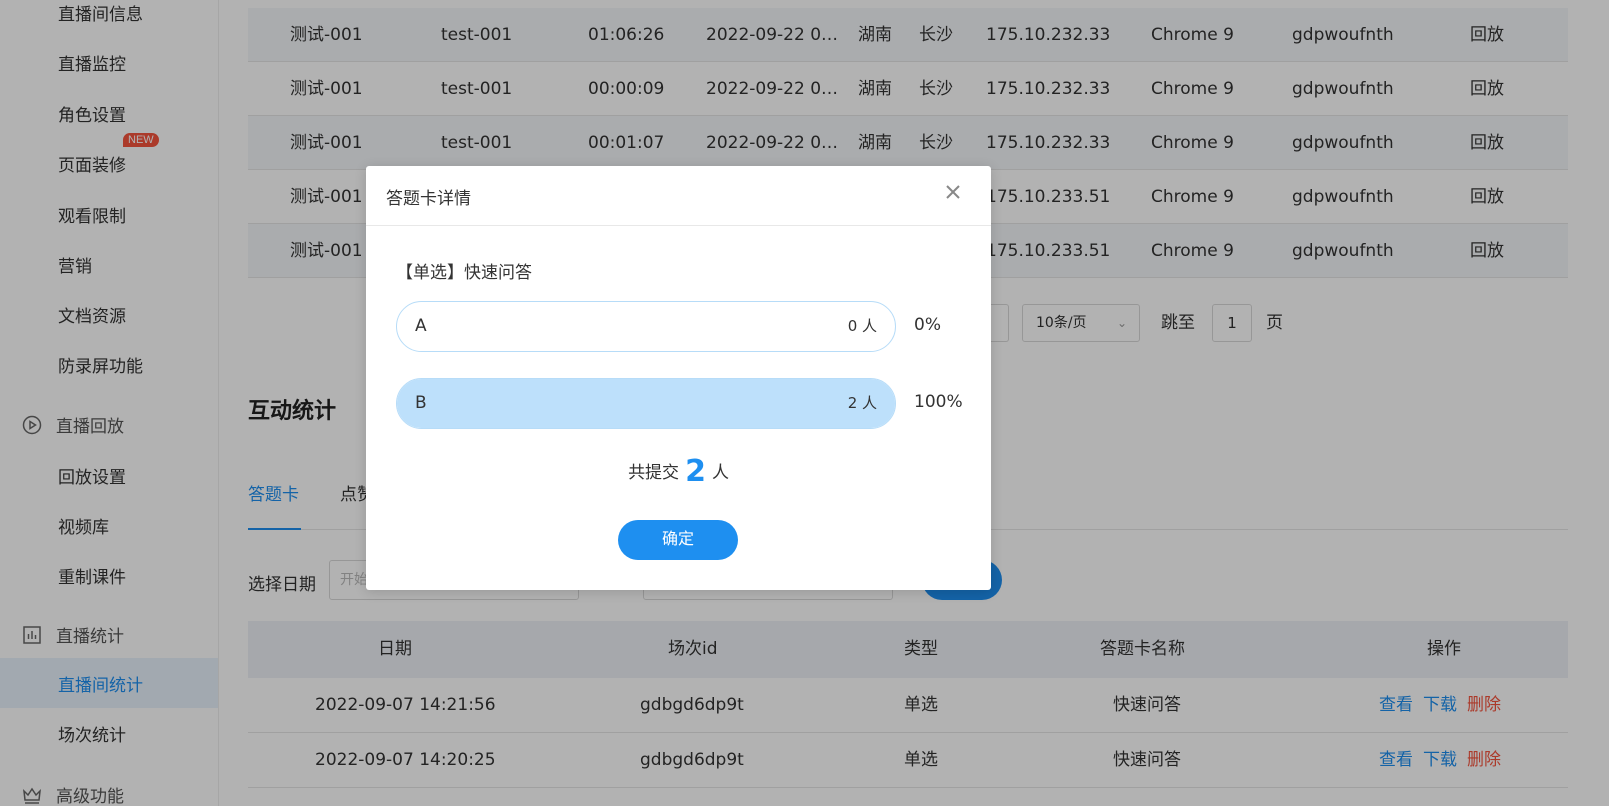  I want to click on modal-header: 答题卡详情, so click(678, 196).